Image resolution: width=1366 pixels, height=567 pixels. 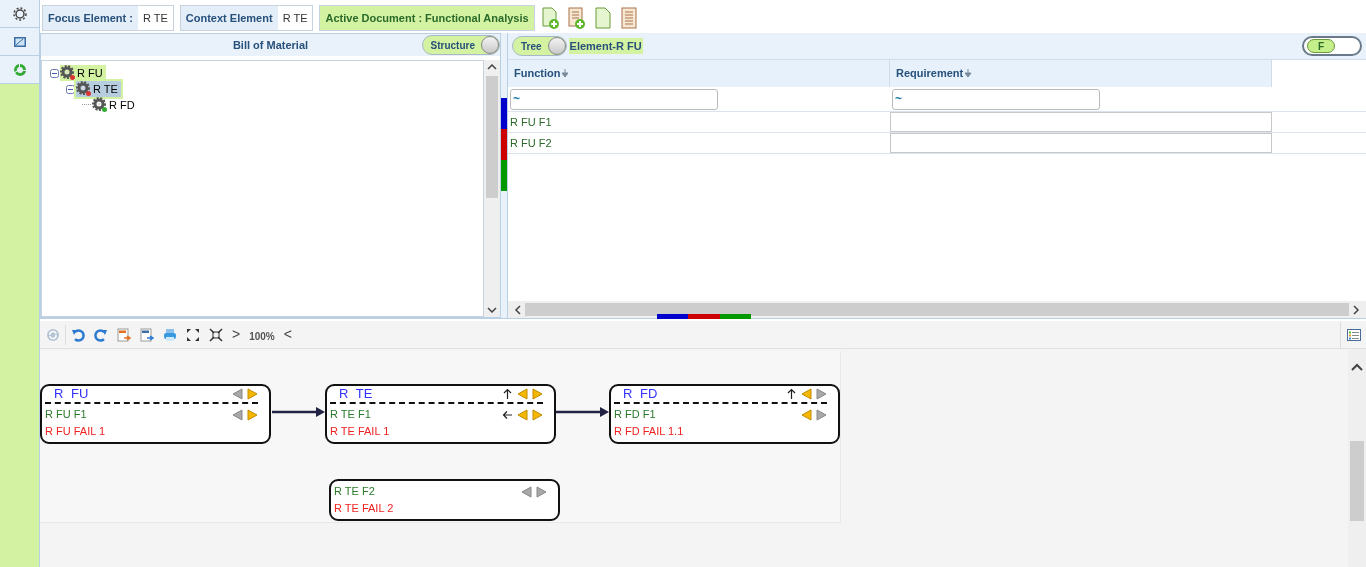 What do you see at coordinates (360, 431) in the screenshot?
I see `failure-label: R TE FAIL 1` at bounding box center [360, 431].